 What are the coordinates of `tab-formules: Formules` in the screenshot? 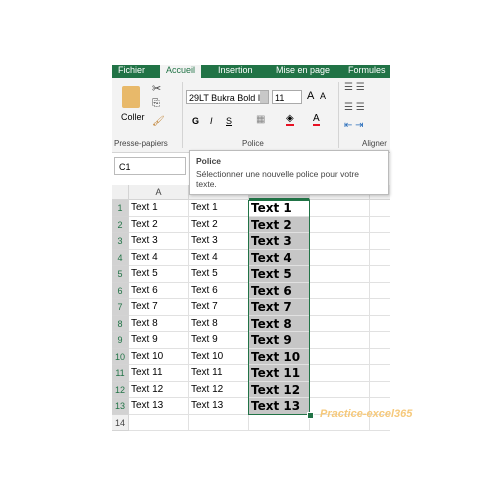 It's located at (367, 71).